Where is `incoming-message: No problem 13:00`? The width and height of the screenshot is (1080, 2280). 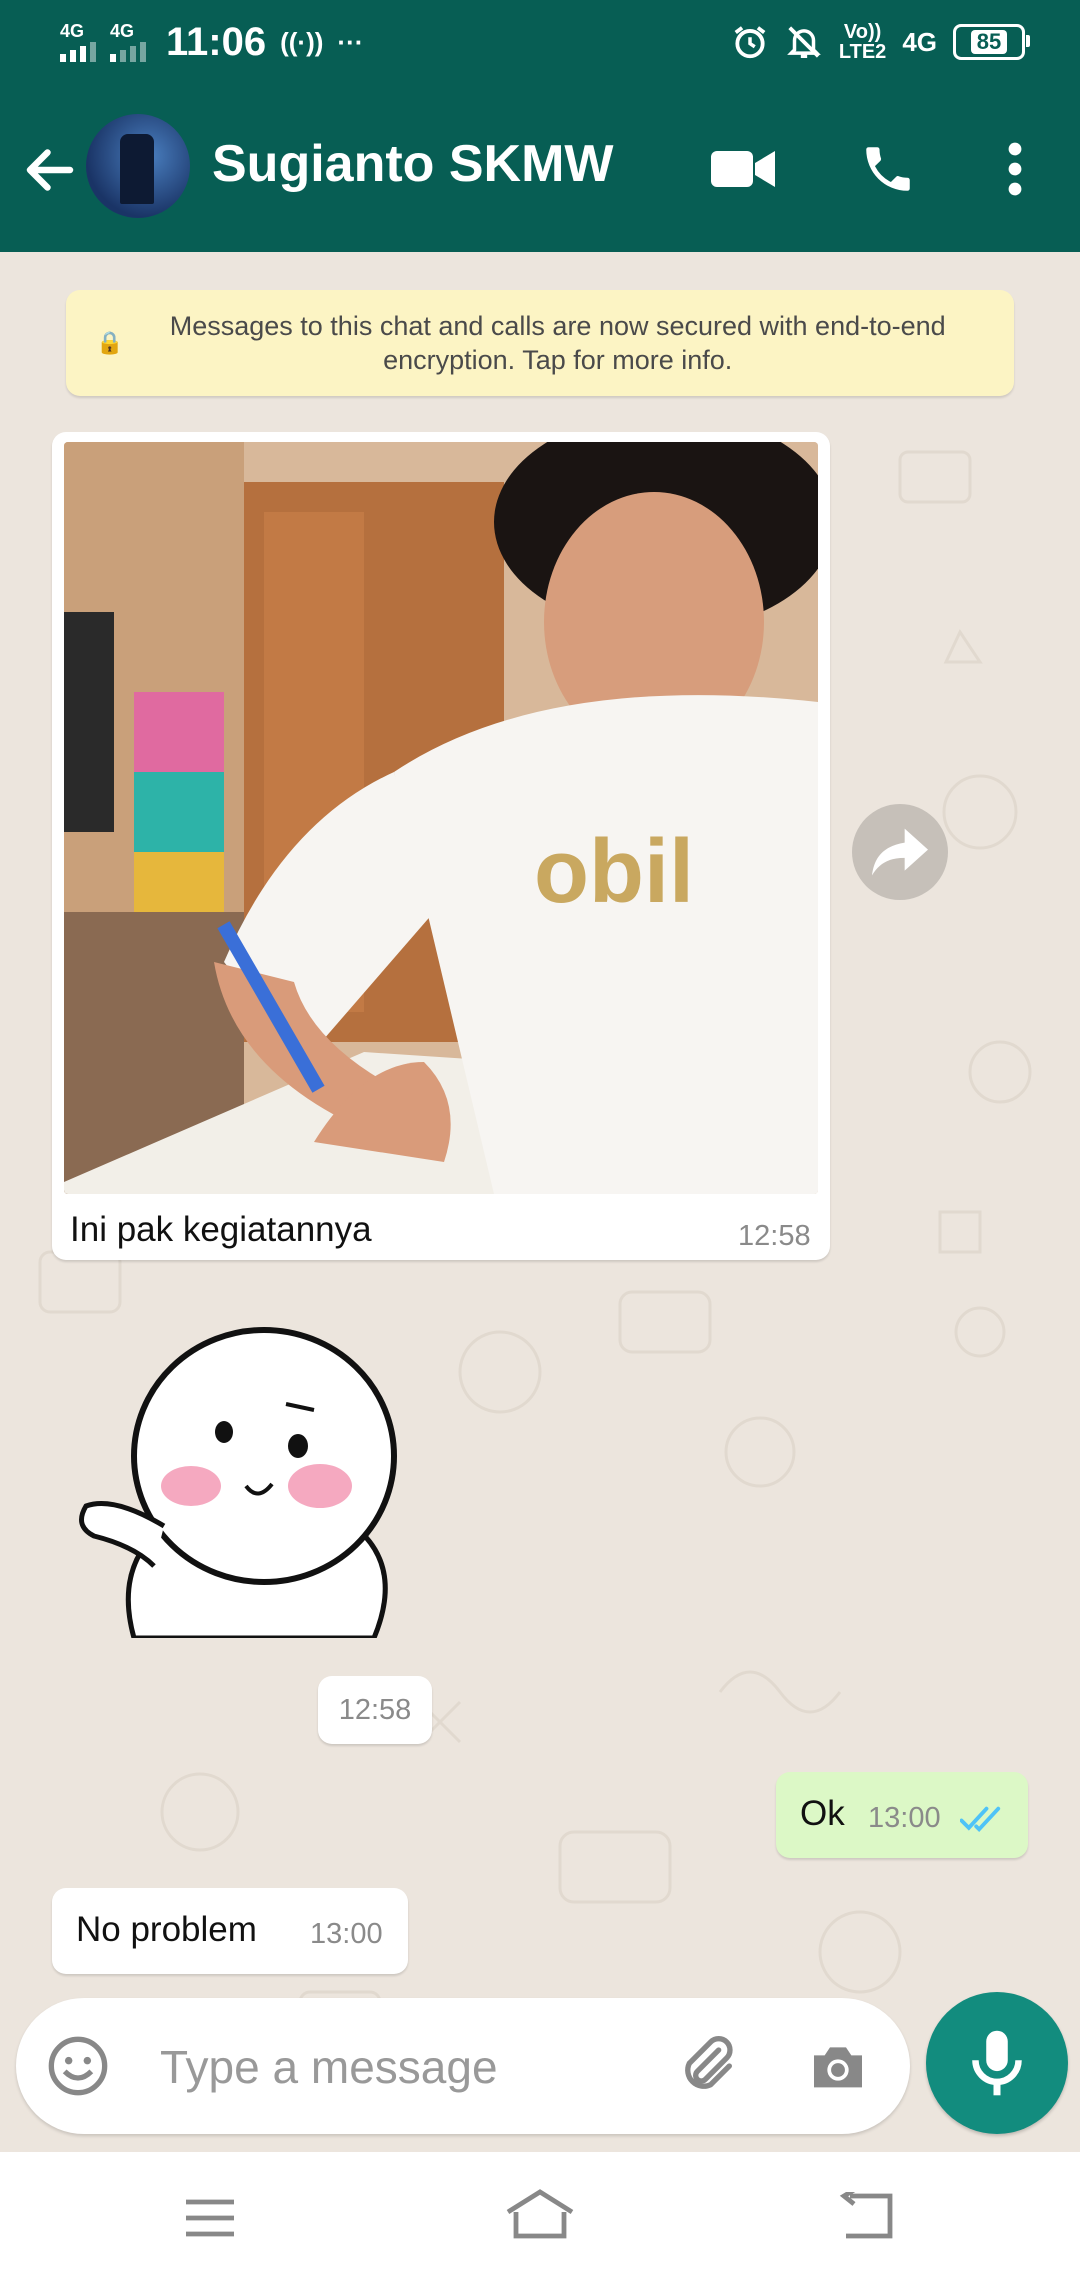 incoming-message: No problem 13:00 is located at coordinates (230, 1931).